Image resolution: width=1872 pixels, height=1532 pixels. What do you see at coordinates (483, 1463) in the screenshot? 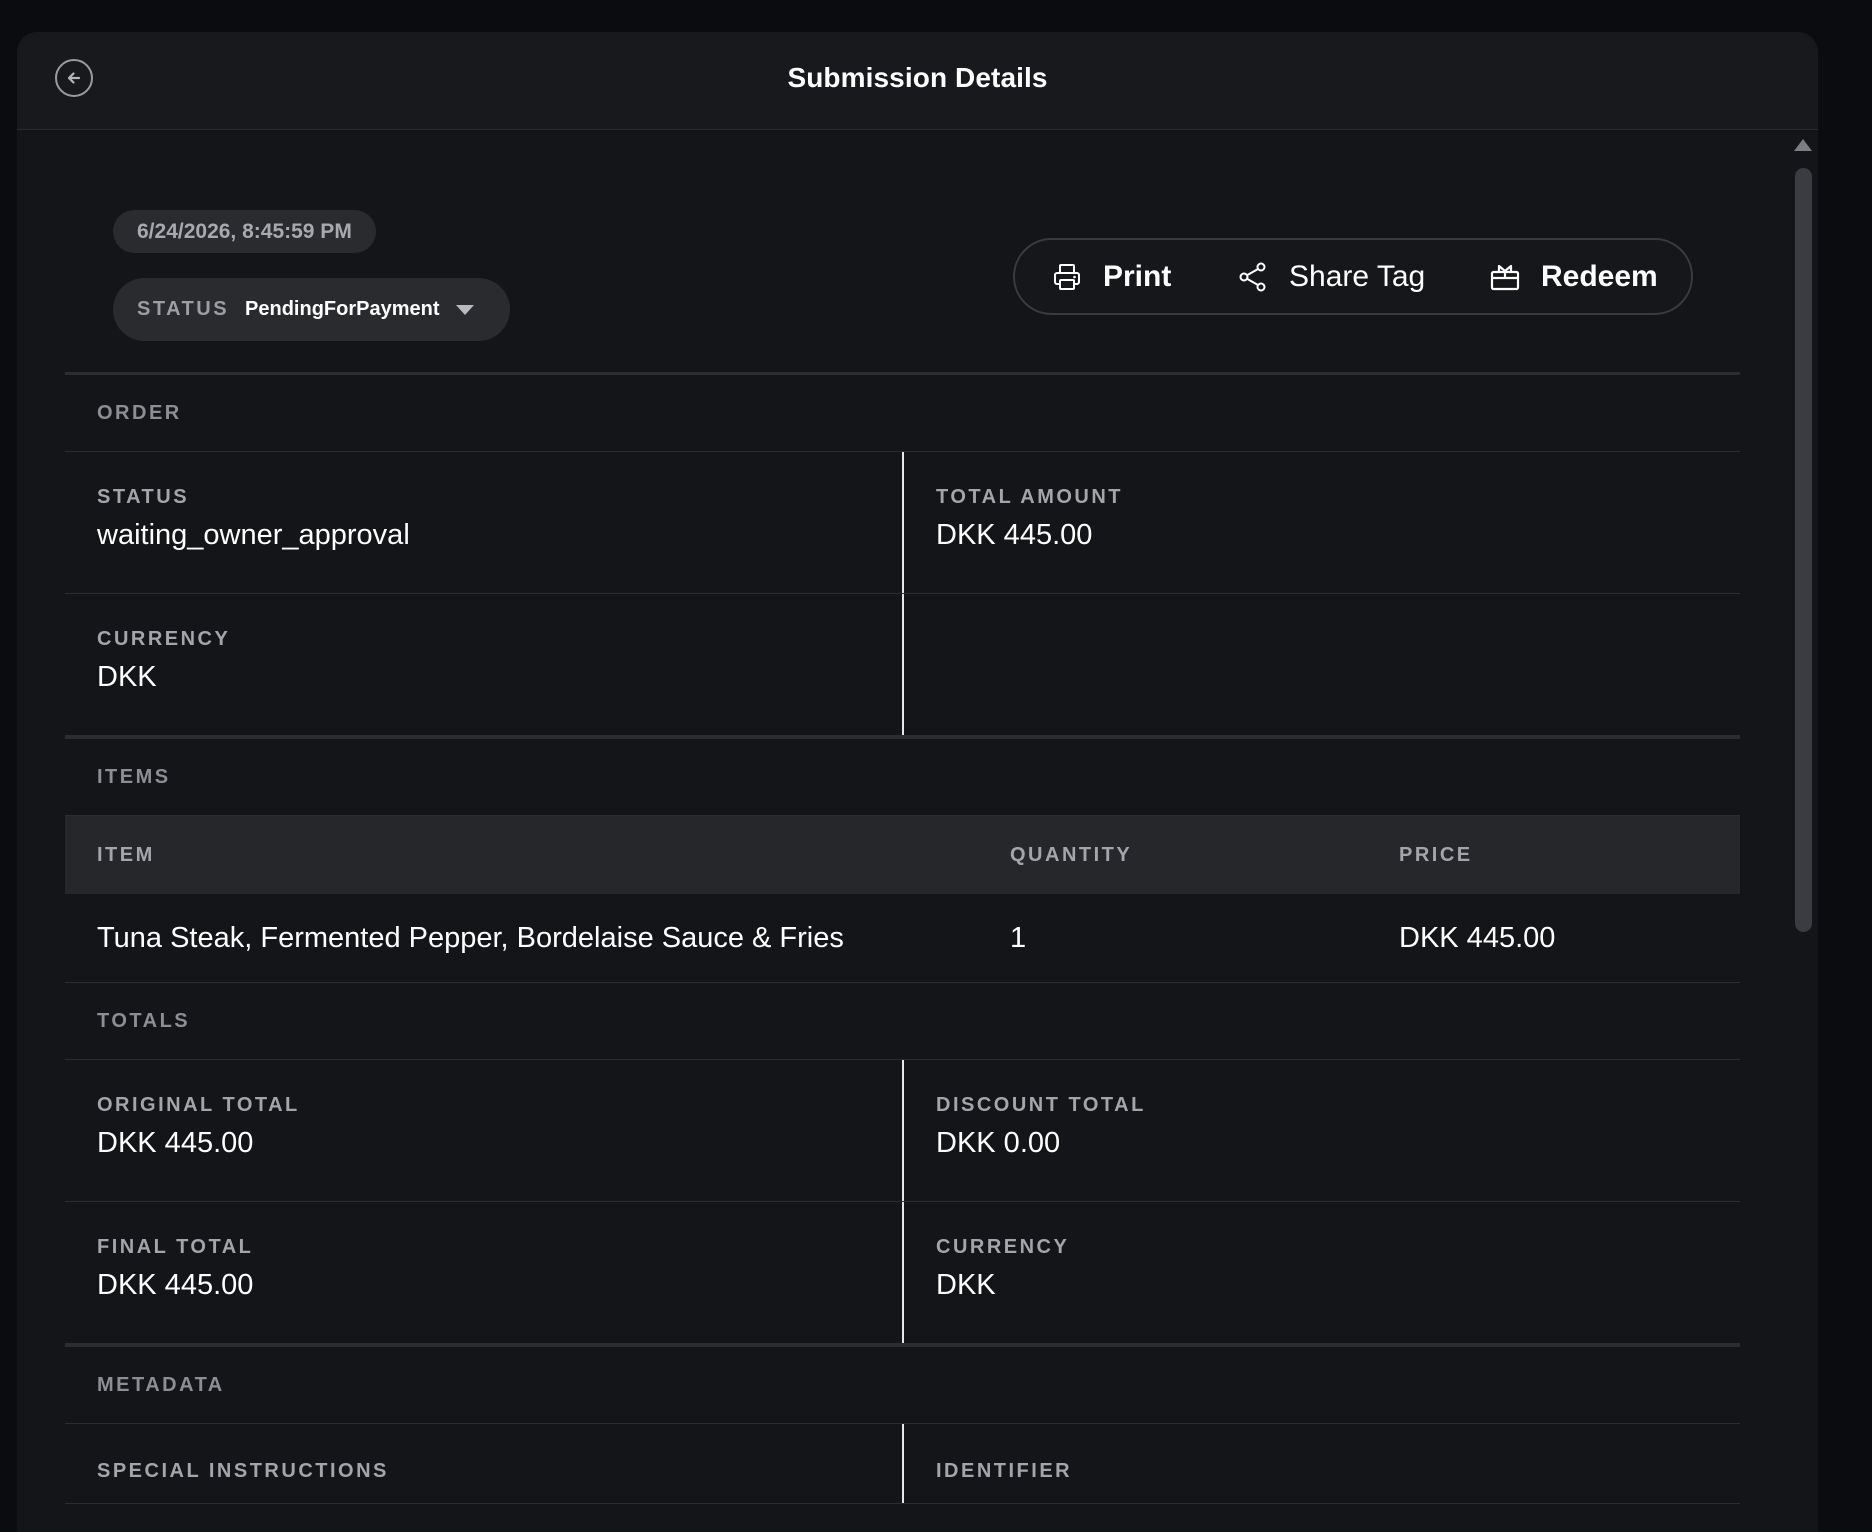
I see `special-instructions-field: SPECIAL INSTRUCTIONS` at bounding box center [483, 1463].